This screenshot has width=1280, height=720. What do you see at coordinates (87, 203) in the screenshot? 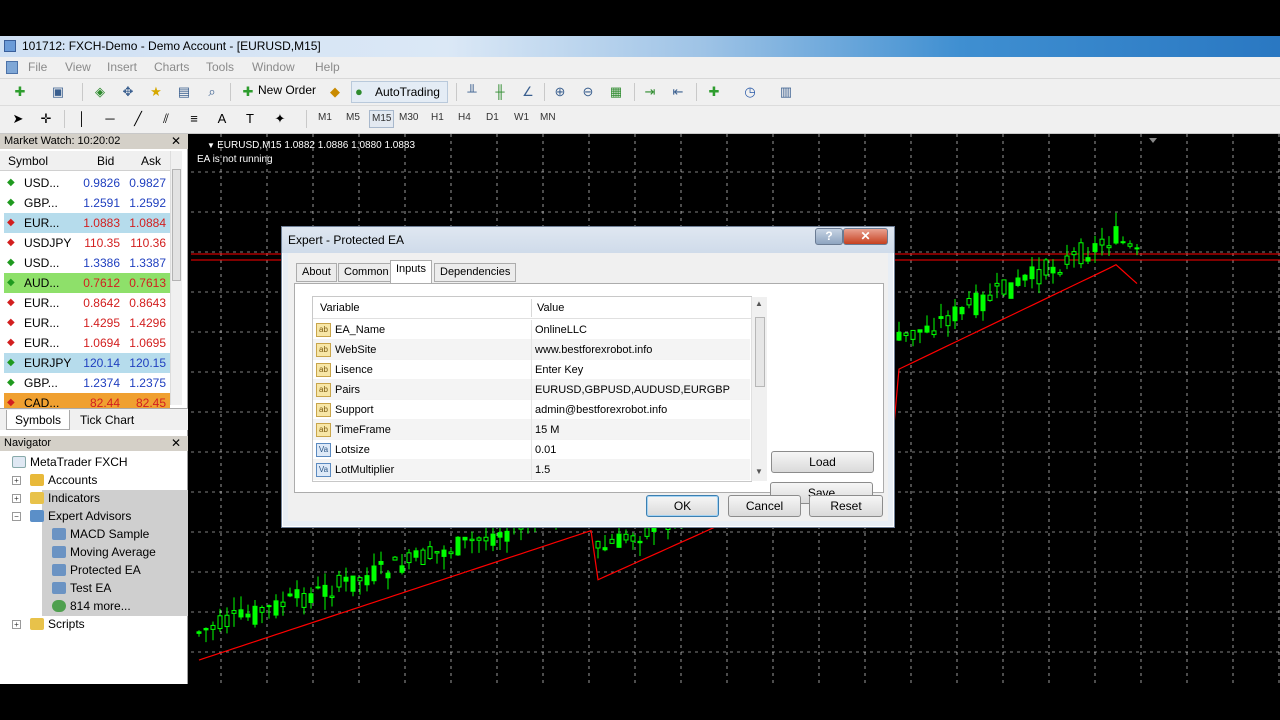
I see `market-watch-row: ◆ GBP... 1.2591 1.2592` at bounding box center [87, 203].